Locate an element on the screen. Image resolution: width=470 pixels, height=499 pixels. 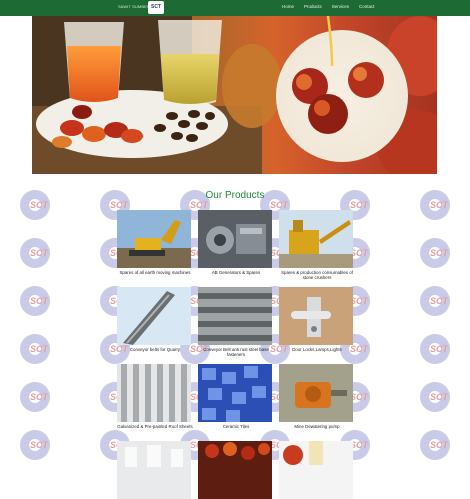
product-image-palm-oil is located at coordinates (316, 470).